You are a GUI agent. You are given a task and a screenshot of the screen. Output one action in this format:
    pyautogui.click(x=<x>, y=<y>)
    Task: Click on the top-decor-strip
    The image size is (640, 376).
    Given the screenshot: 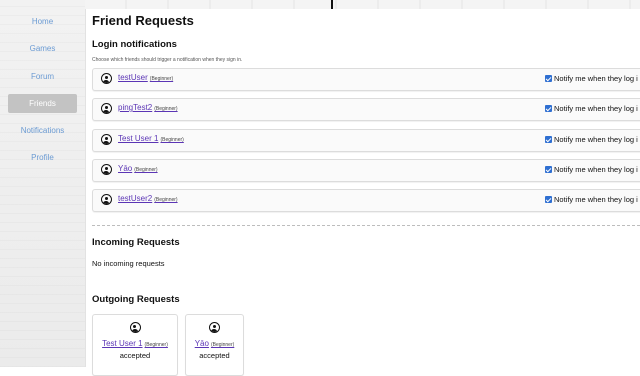 What is the action you would take?
    pyautogui.click(x=362, y=4)
    